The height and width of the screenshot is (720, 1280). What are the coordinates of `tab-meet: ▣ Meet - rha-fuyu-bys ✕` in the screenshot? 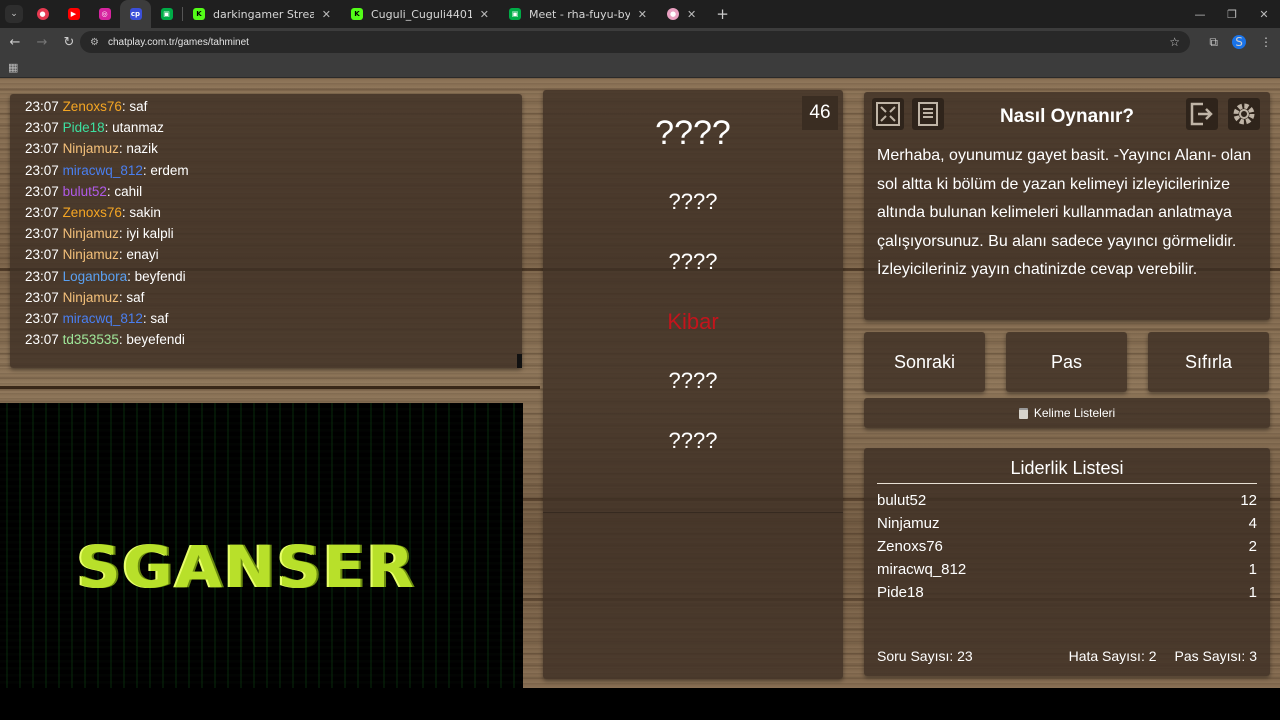 It's located at (578, 14).